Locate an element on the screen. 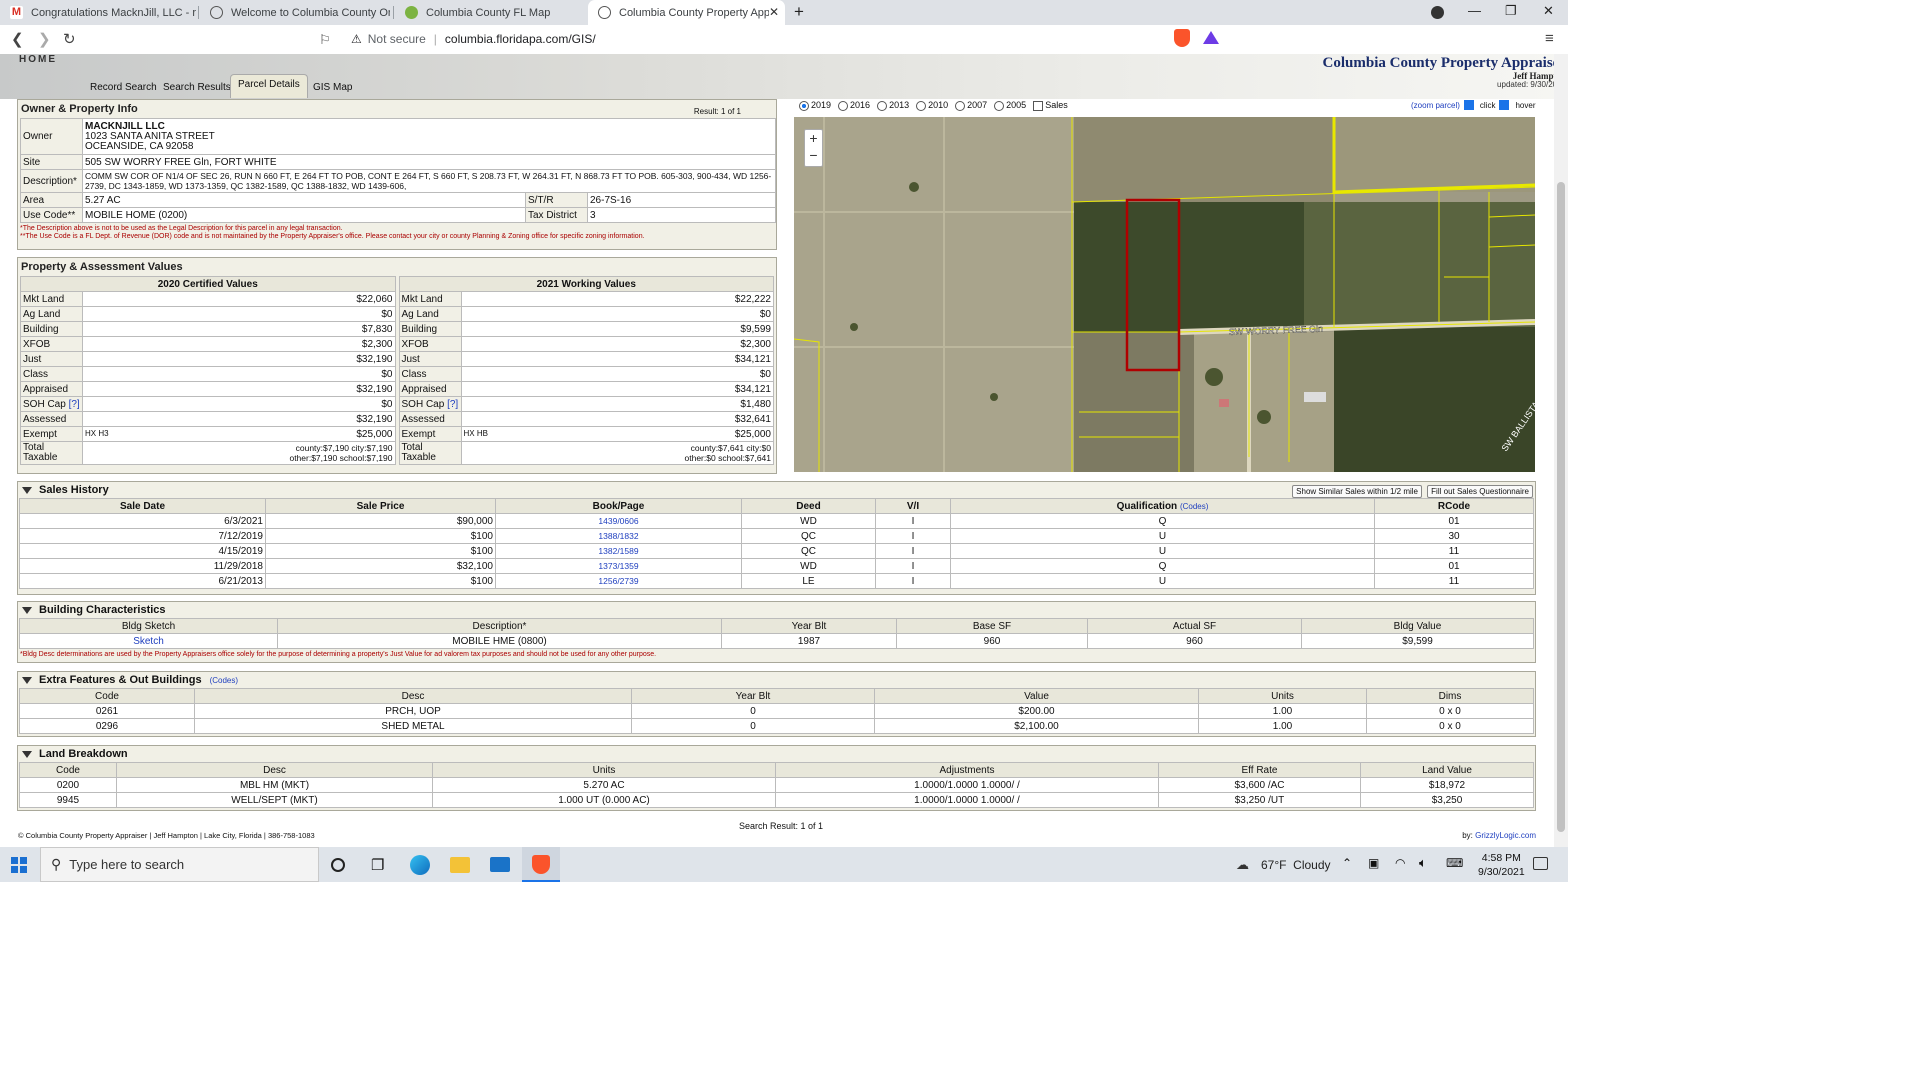 This screenshot has height=1080, width=1920. tab-parcel-details: Parcel Details is located at coordinates (269, 86).